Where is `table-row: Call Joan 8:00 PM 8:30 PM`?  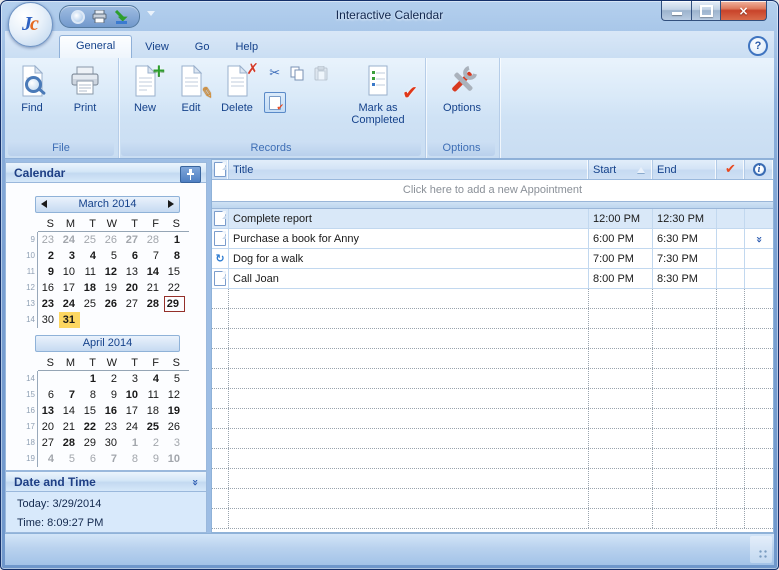
table-row: Call Joan 8:00 PM 8:30 PM is located at coordinates (492, 279).